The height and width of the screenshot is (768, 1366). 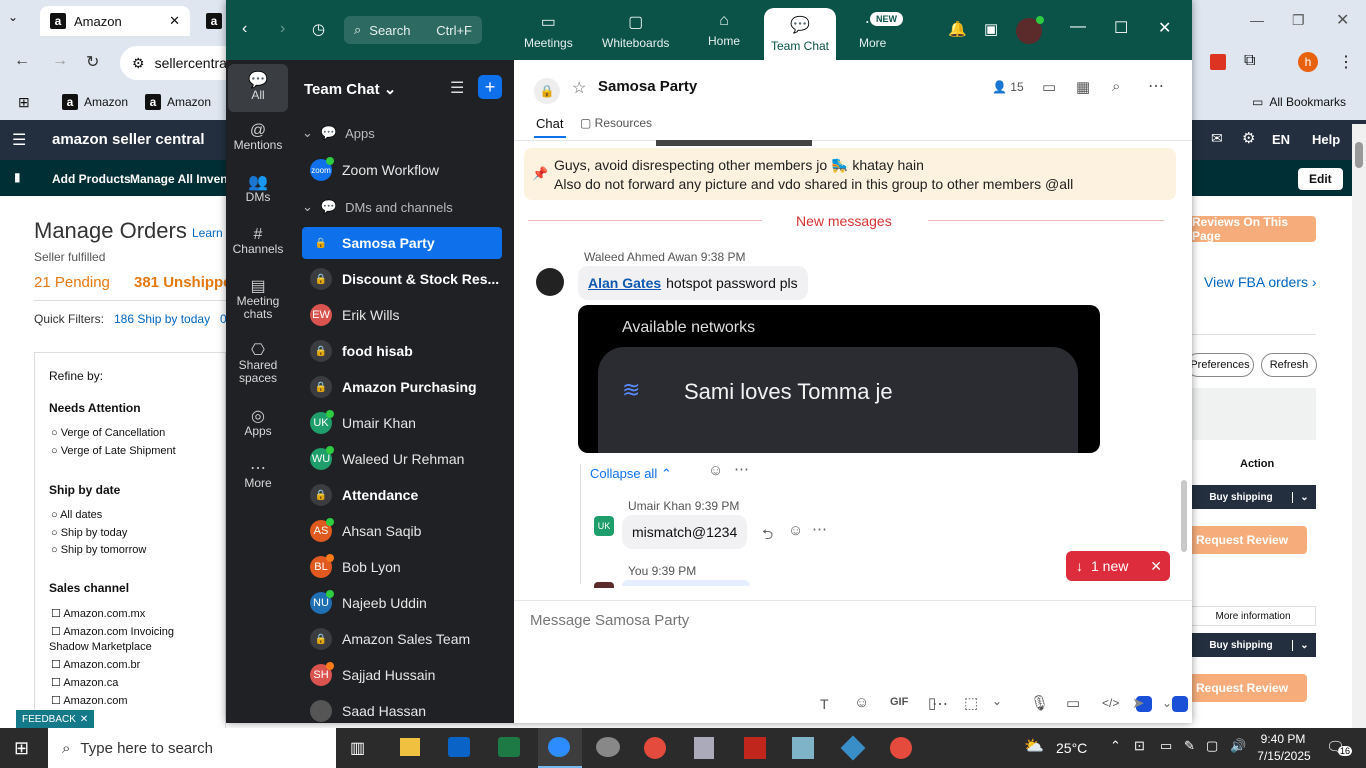 What do you see at coordinates (1110, 703) in the screenshot?
I see `code-icon: </>` at bounding box center [1110, 703].